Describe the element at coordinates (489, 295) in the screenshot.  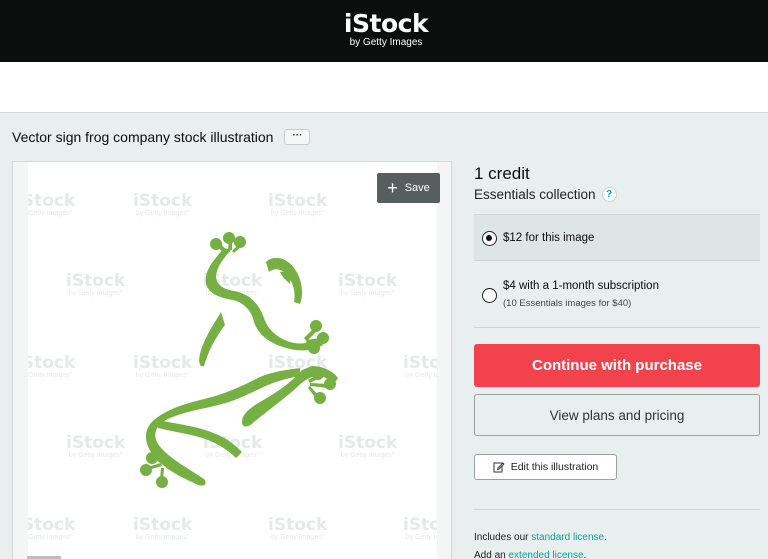
I see `radio-subscription` at that location.